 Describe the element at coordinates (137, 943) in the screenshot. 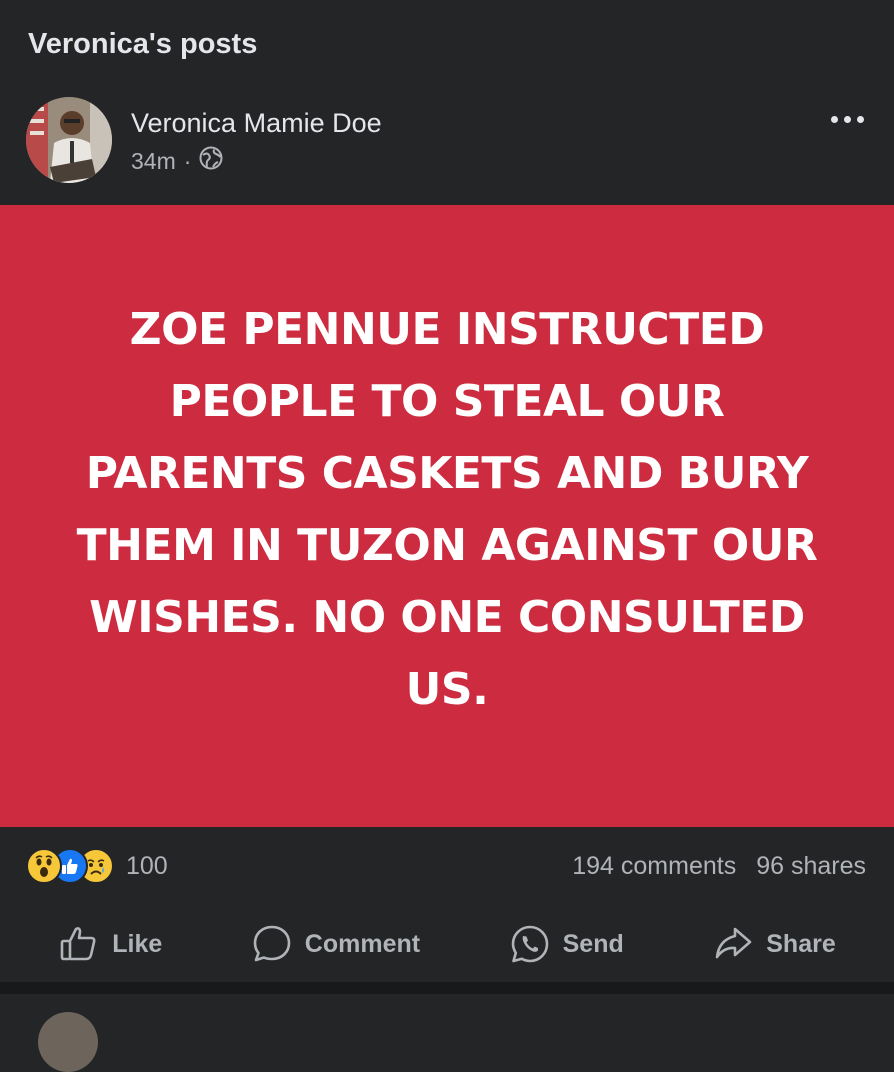

I see `like-label: Like` at that location.